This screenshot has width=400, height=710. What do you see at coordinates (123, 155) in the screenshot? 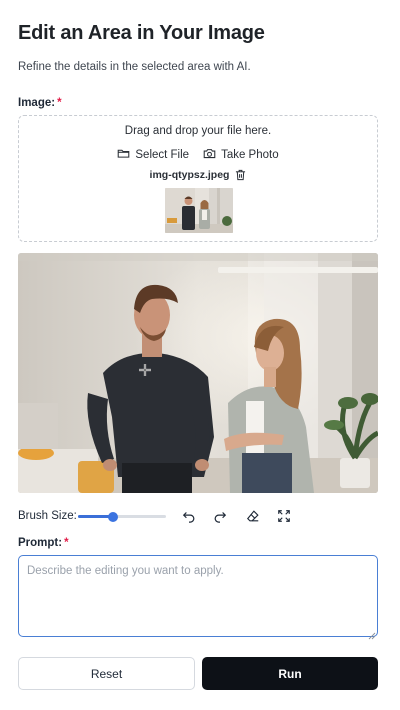
I see `folder-icon` at bounding box center [123, 155].